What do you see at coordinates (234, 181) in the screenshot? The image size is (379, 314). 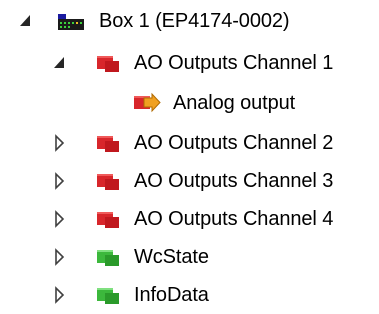 I see `tree-item-label: AO Outputs Channel 3` at bounding box center [234, 181].